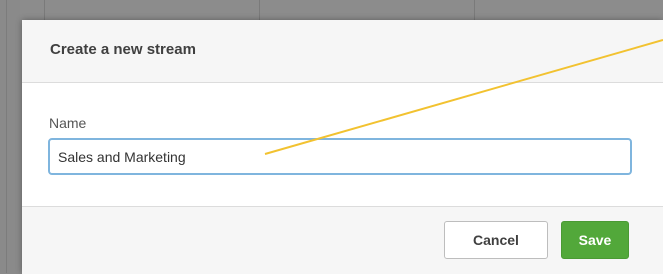 The height and width of the screenshot is (274, 663). What do you see at coordinates (340, 156) in the screenshot?
I see `stream-name-input` at bounding box center [340, 156].